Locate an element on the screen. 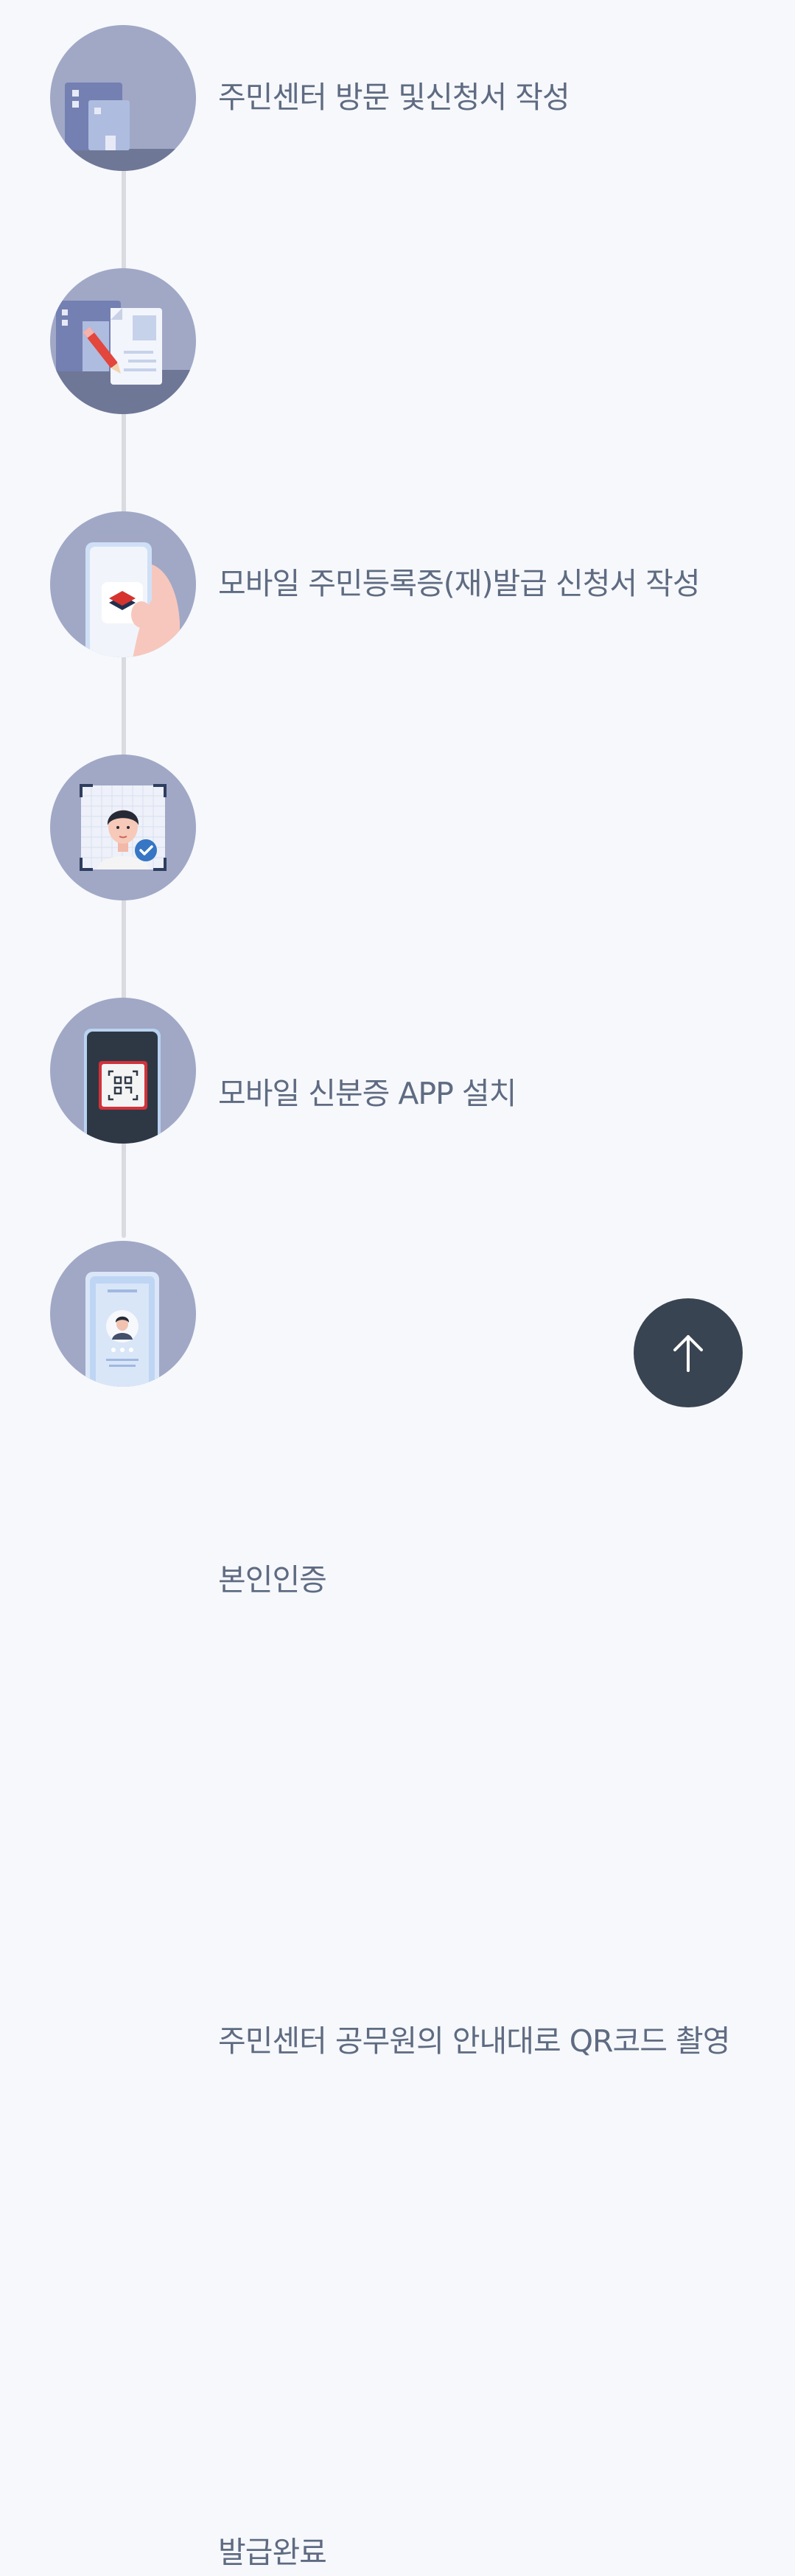 The image size is (795, 2576). identity-verification-icon is located at coordinates (123, 828).